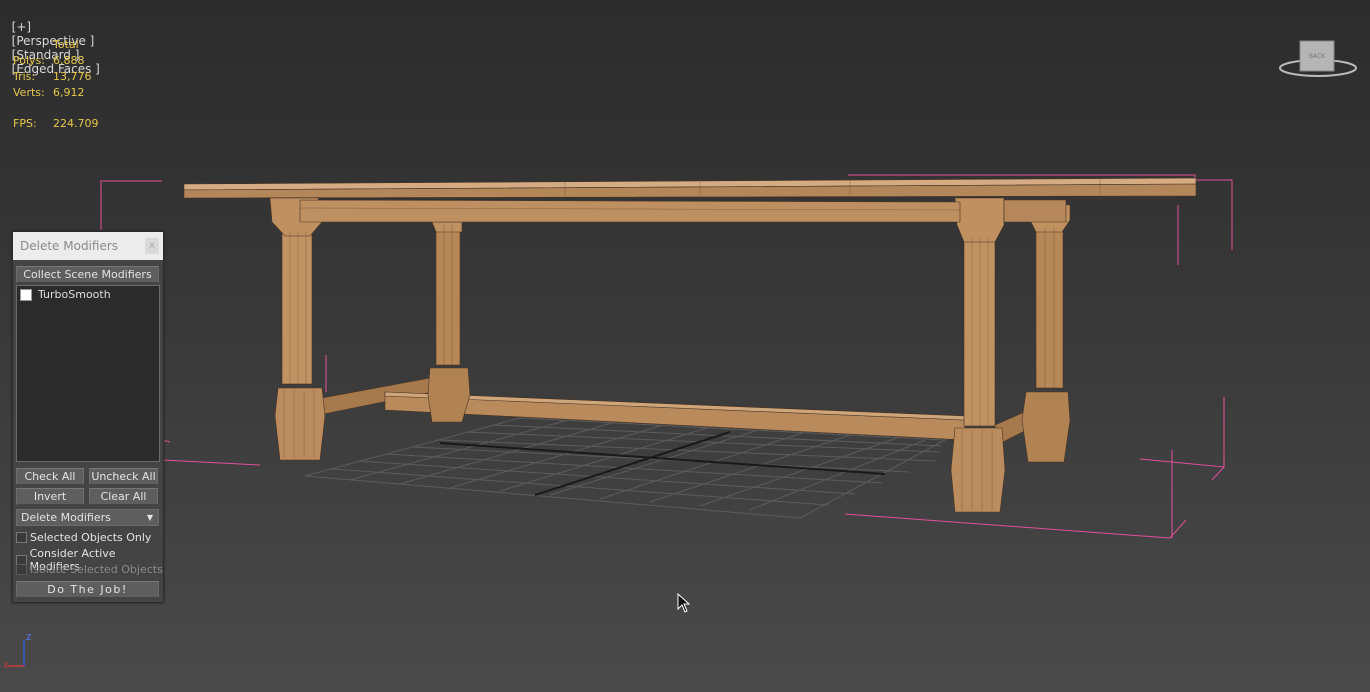 The width and height of the screenshot is (1370, 692). I want to click on selected-objects-only-label: Selected Objects Only, so click(91, 537).